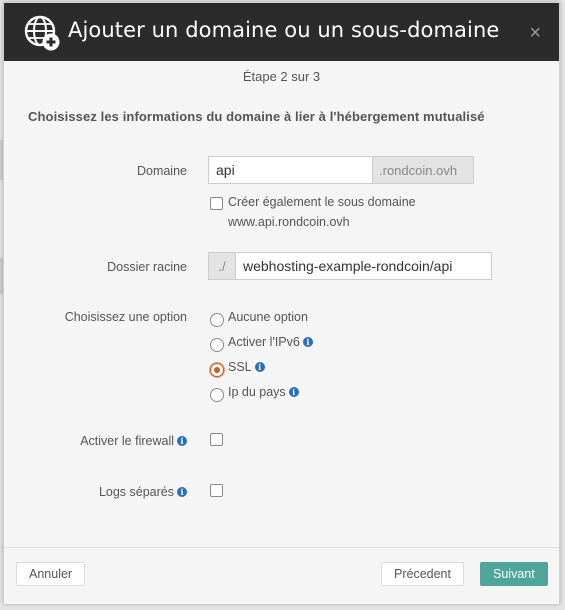 Image resolution: width=565 pixels, height=610 pixels. What do you see at coordinates (125, 317) in the screenshot?
I see `option-label: Choisissez une option` at bounding box center [125, 317].